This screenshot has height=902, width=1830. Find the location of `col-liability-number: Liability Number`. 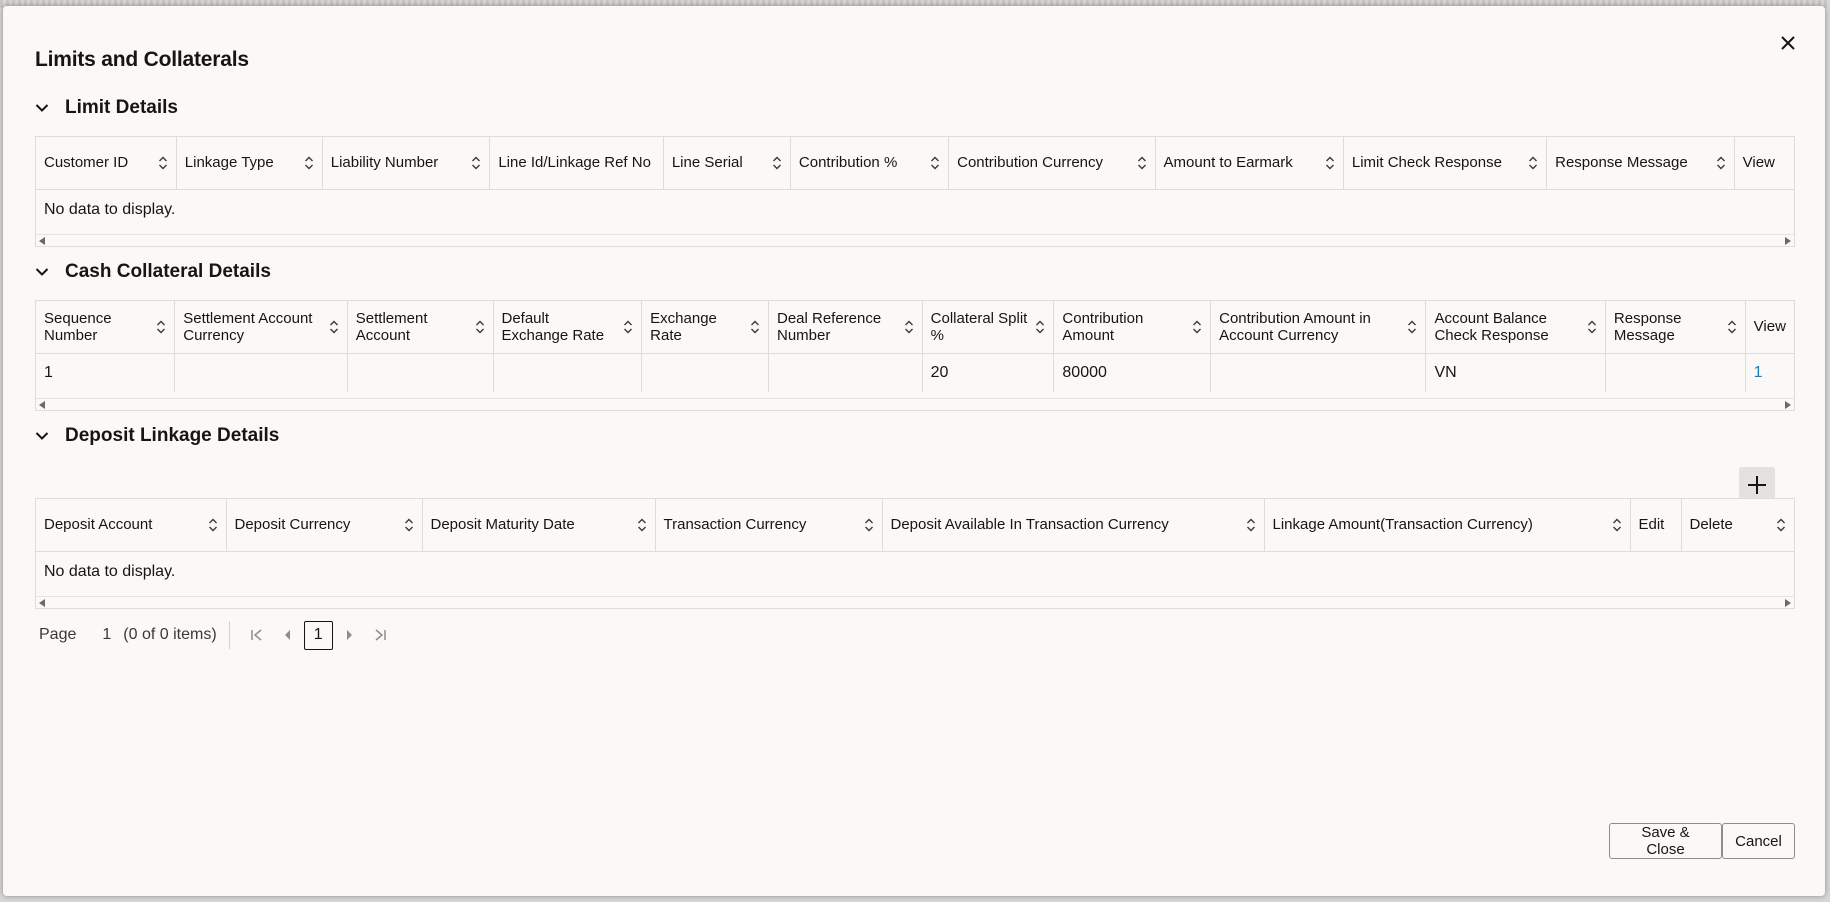

col-liability-number: Liability Number is located at coordinates (406, 163).